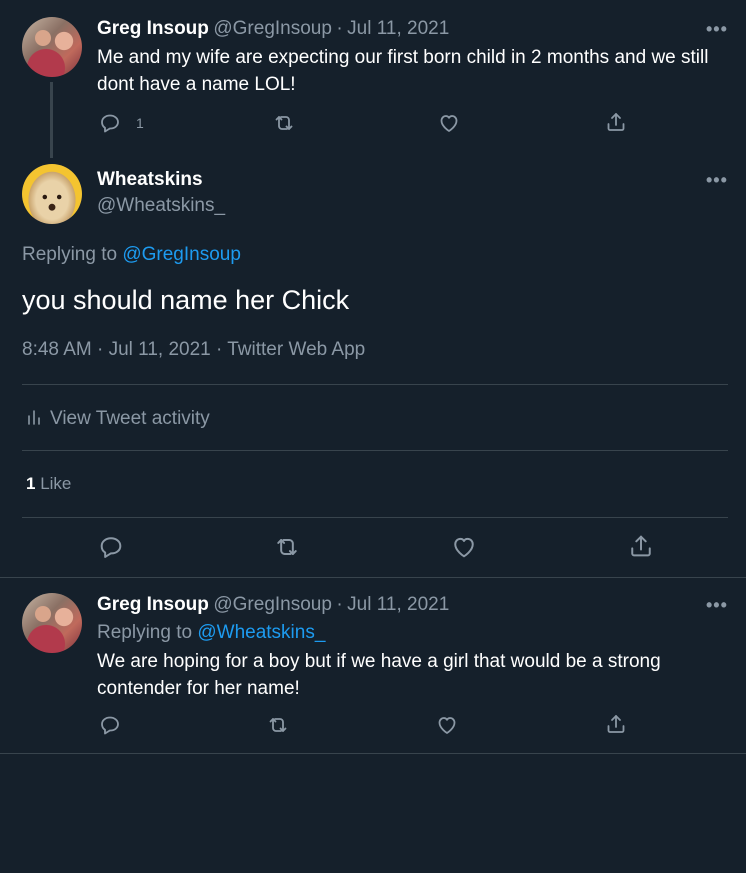 Image resolution: width=746 pixels, height=873 pixels. What do you see at coordinates (56, 483) in the screenshot?
I see `like-label: Like` at bounding box center [56, 483].